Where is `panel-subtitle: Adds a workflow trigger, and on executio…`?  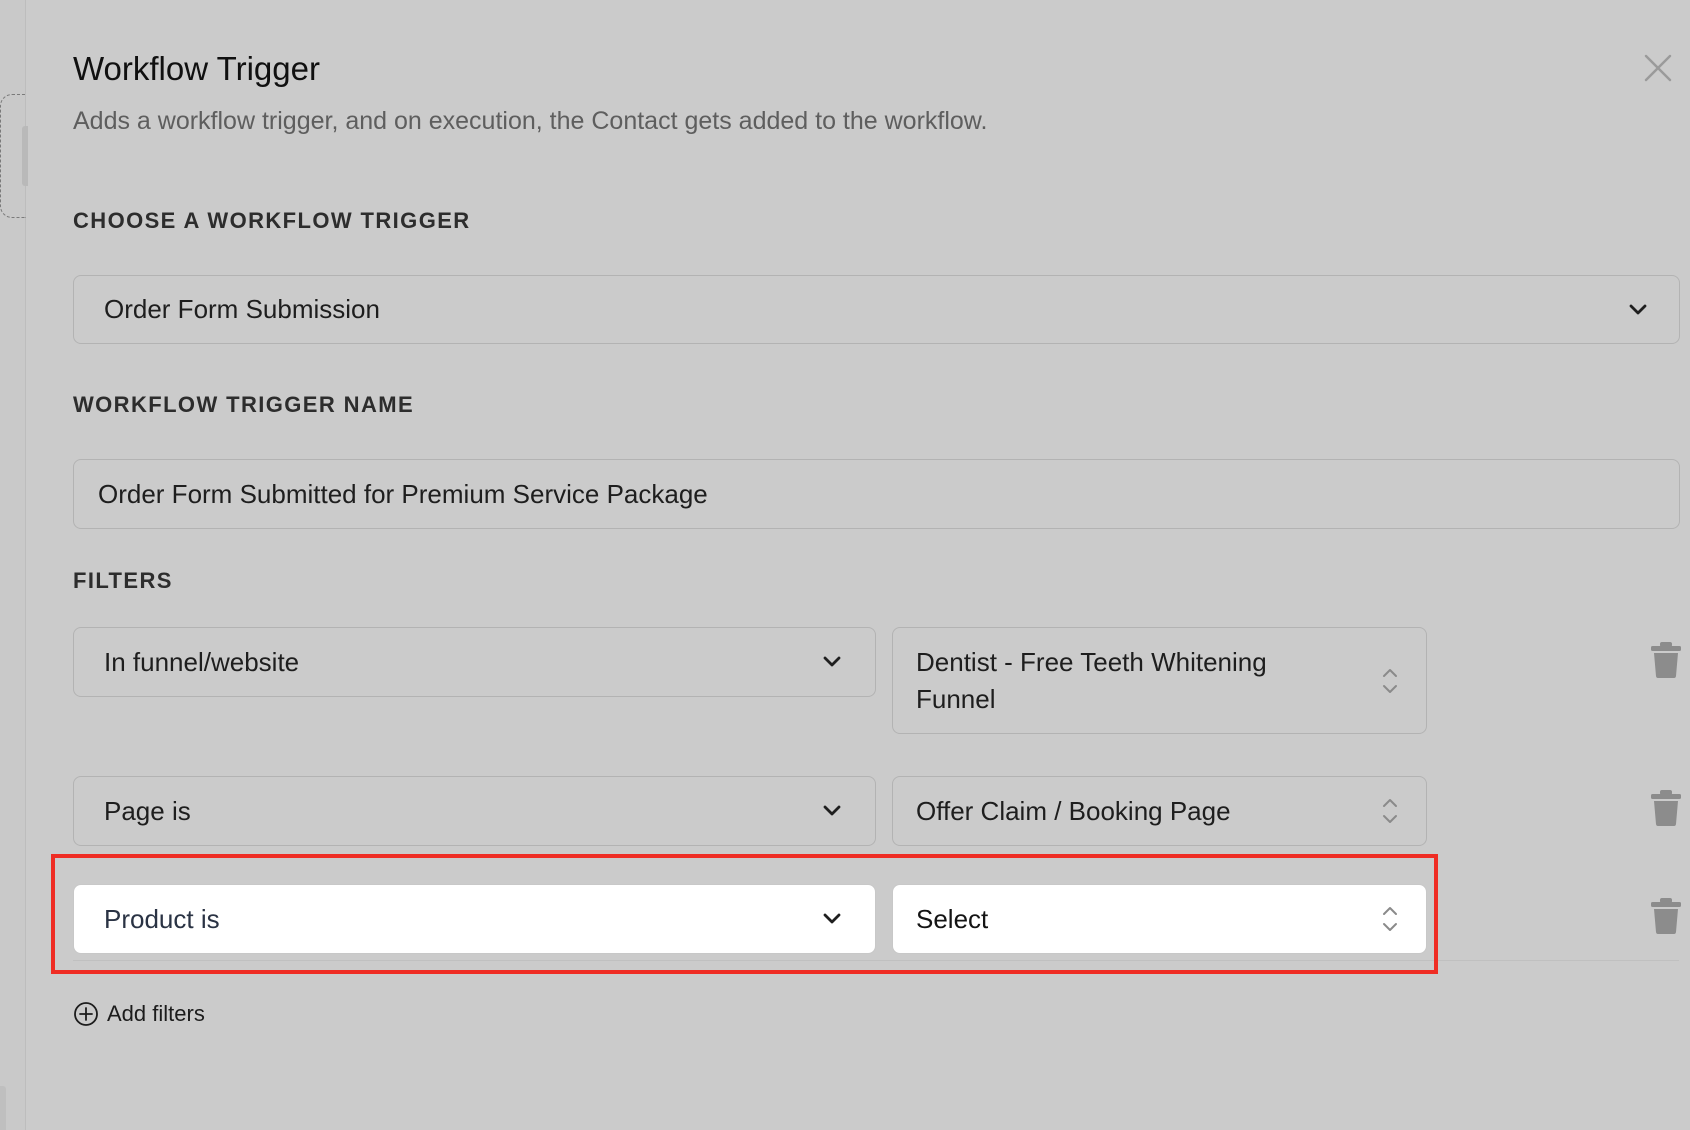 panel-subtitle: Adds a workflow trigger, and on executio… is located at coordinates (530, 121).